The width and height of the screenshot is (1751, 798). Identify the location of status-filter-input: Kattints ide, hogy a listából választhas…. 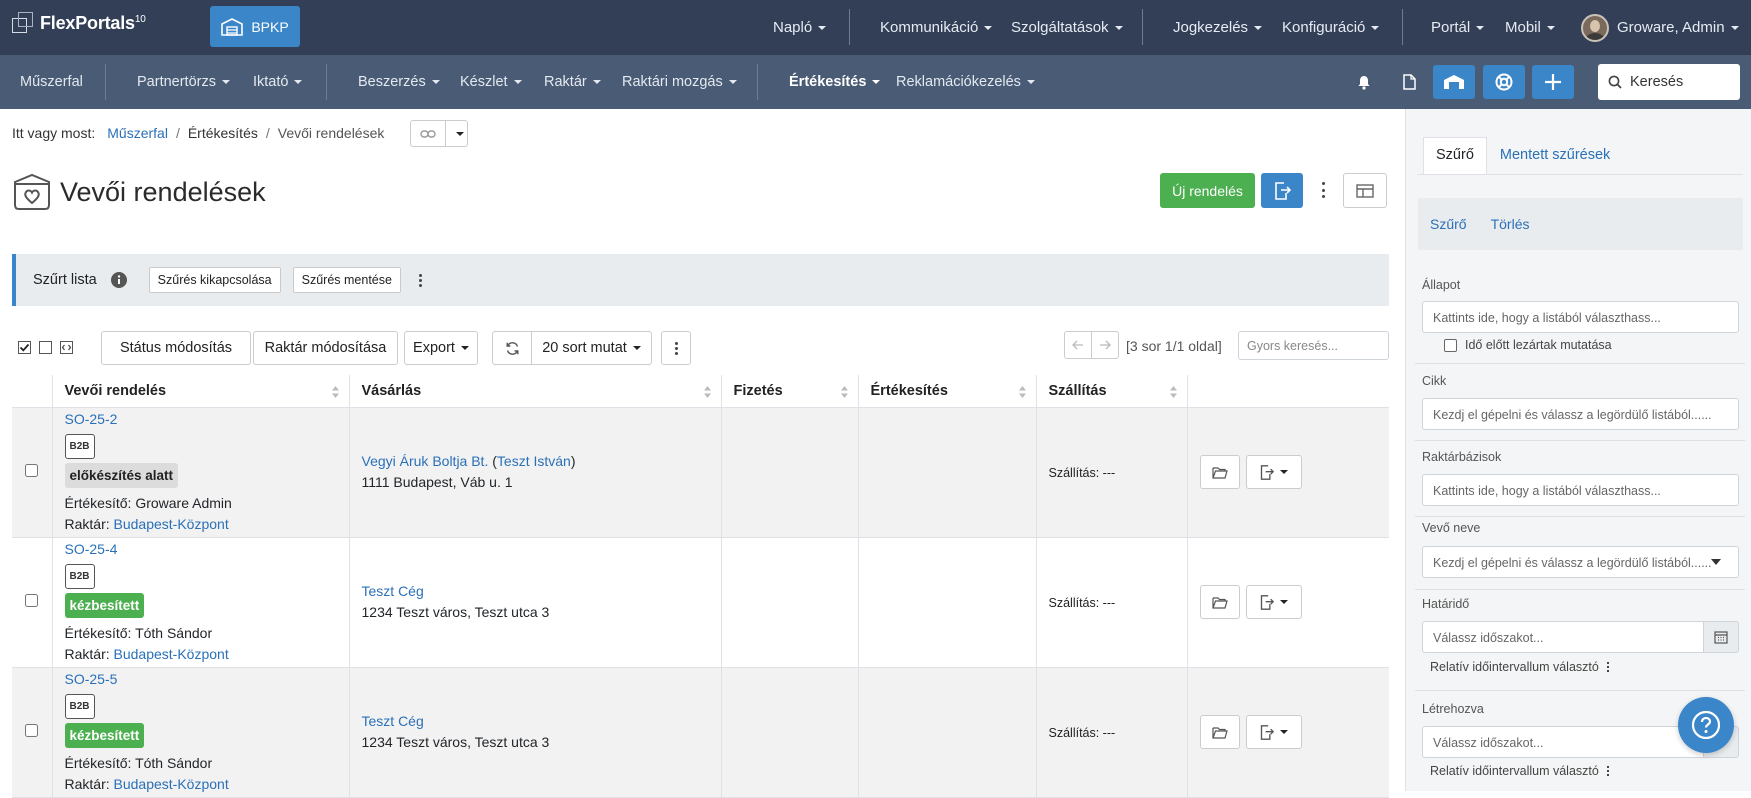
(1580, 317).